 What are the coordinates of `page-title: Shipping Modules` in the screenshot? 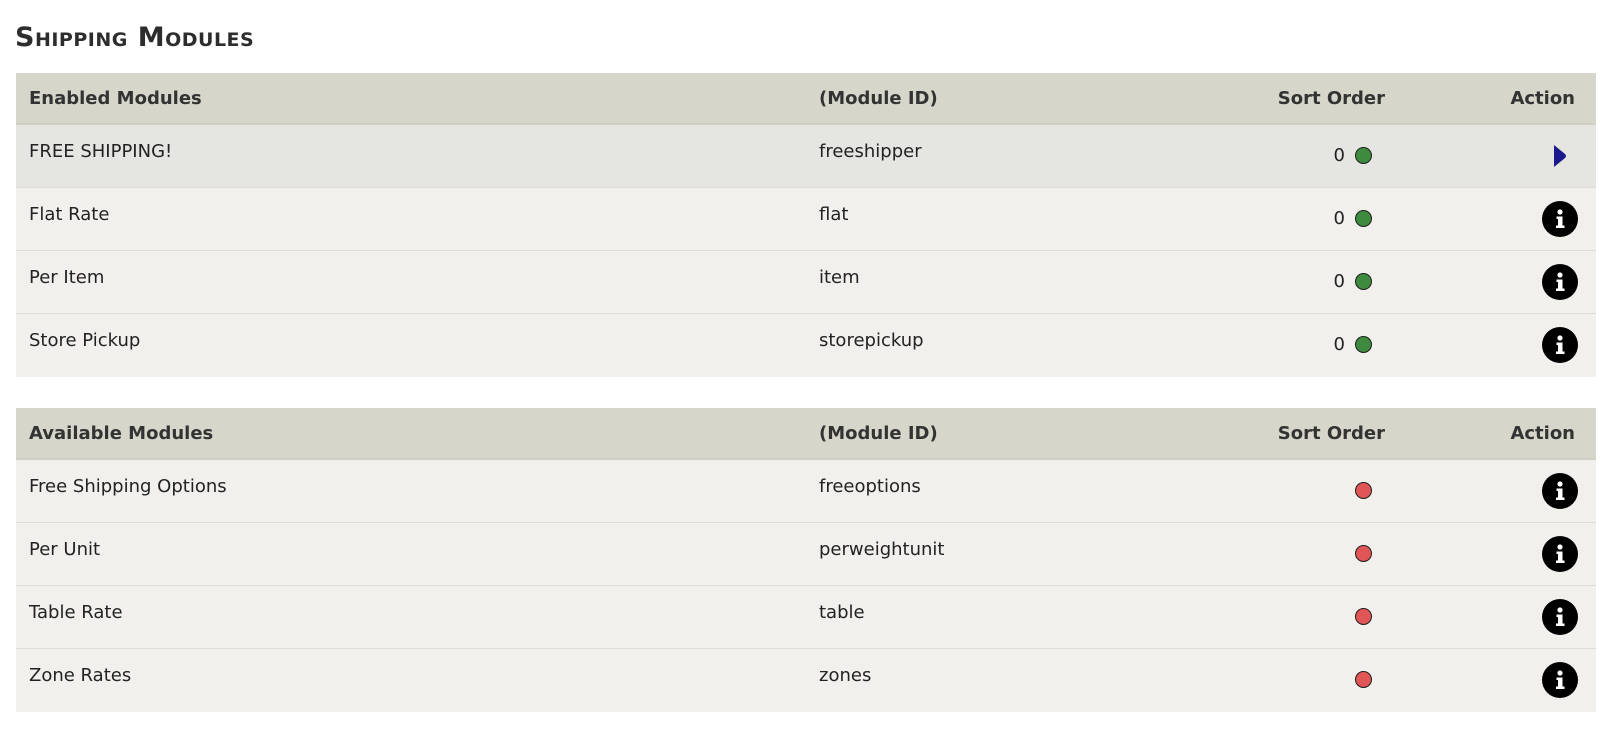 It's located at (135, 37).